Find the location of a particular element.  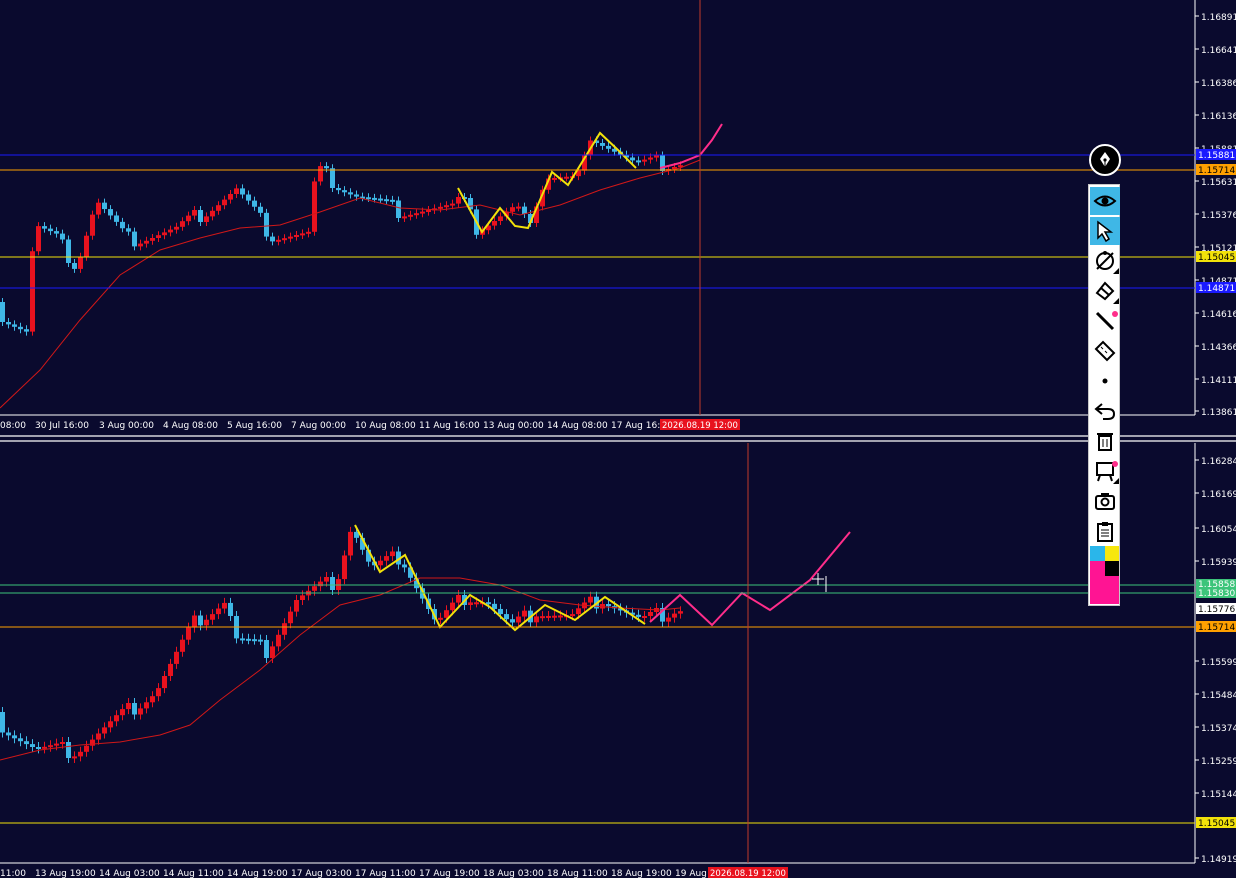

color-swatch-black is located at coordinates (1112, 568).